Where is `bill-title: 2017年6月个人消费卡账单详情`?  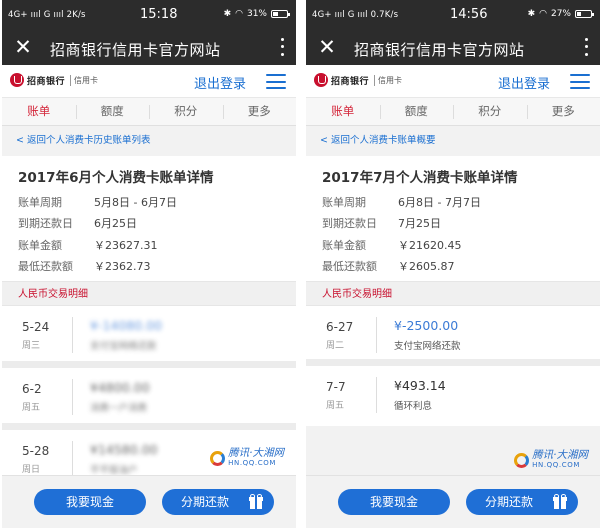
bill-title: 2017年6月个人消费卡账单详情 is located at coordinates (116, 178).